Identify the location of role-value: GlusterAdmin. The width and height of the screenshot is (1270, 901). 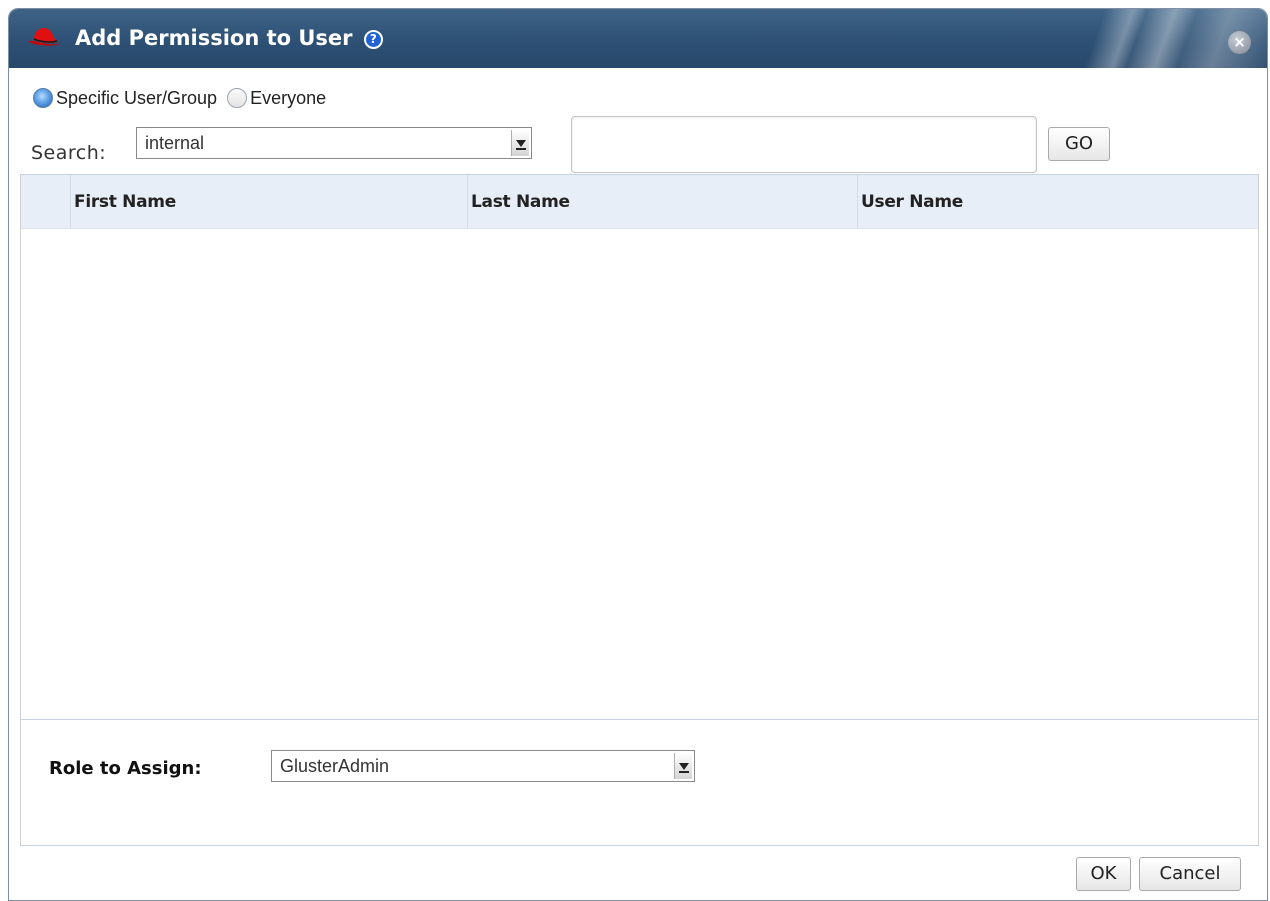
(335, 766).